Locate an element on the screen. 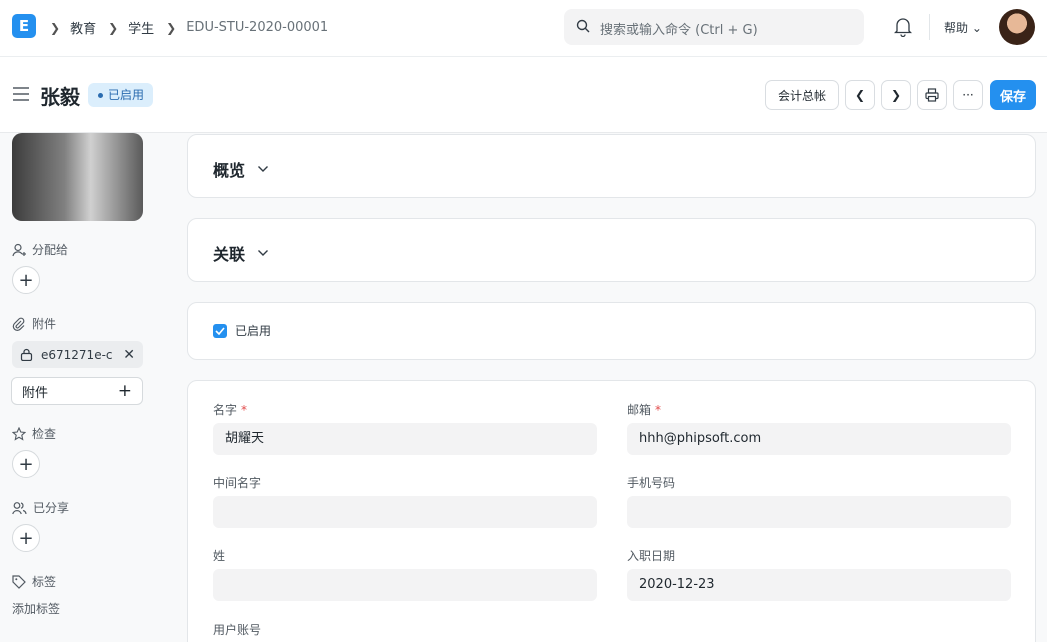  overview-title: 概览 is located at coordinates (229, 170).